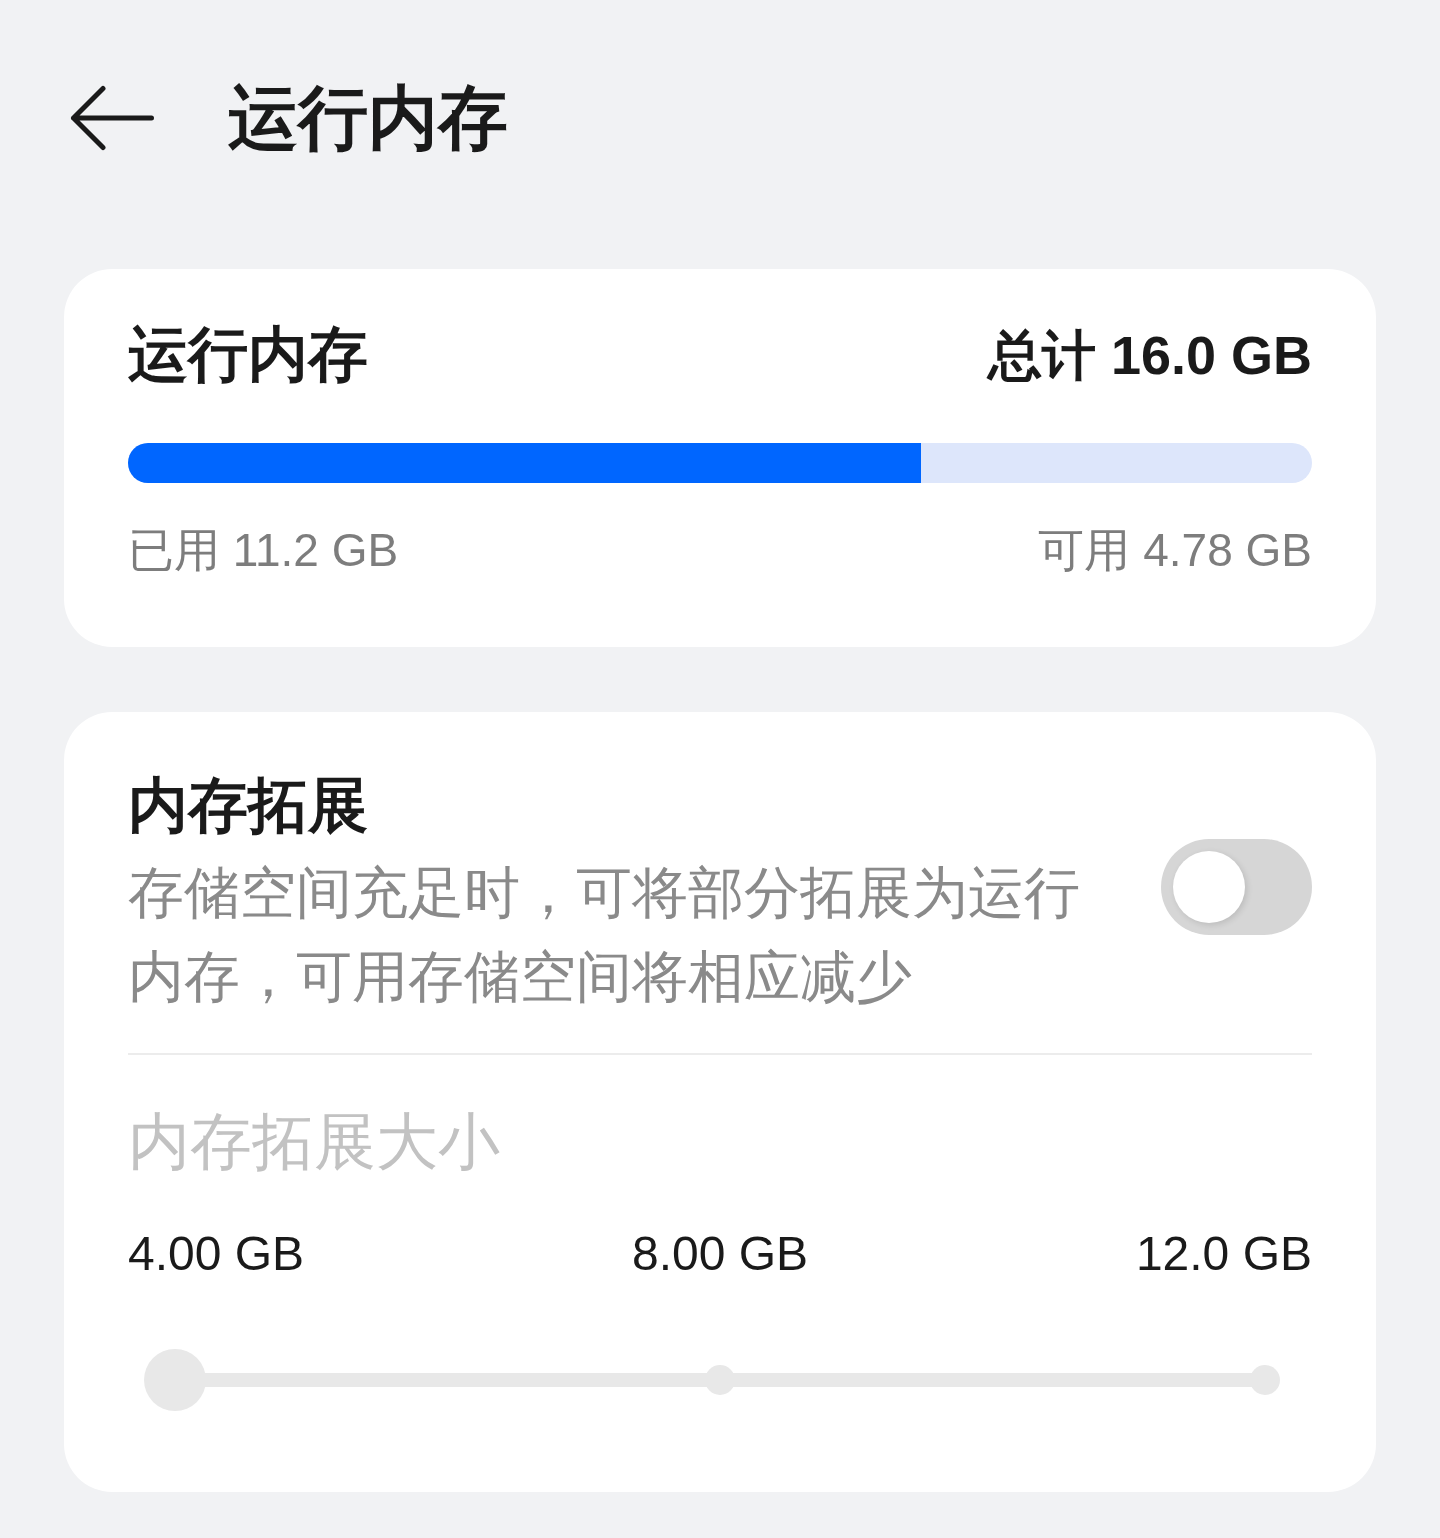 Image resolution: width=1440 pixels, height=1538 pixels. Describe the element at coordinates (1175, 550) in the screenshot. I see `available-label: 可用 4.78 GB` at that location.